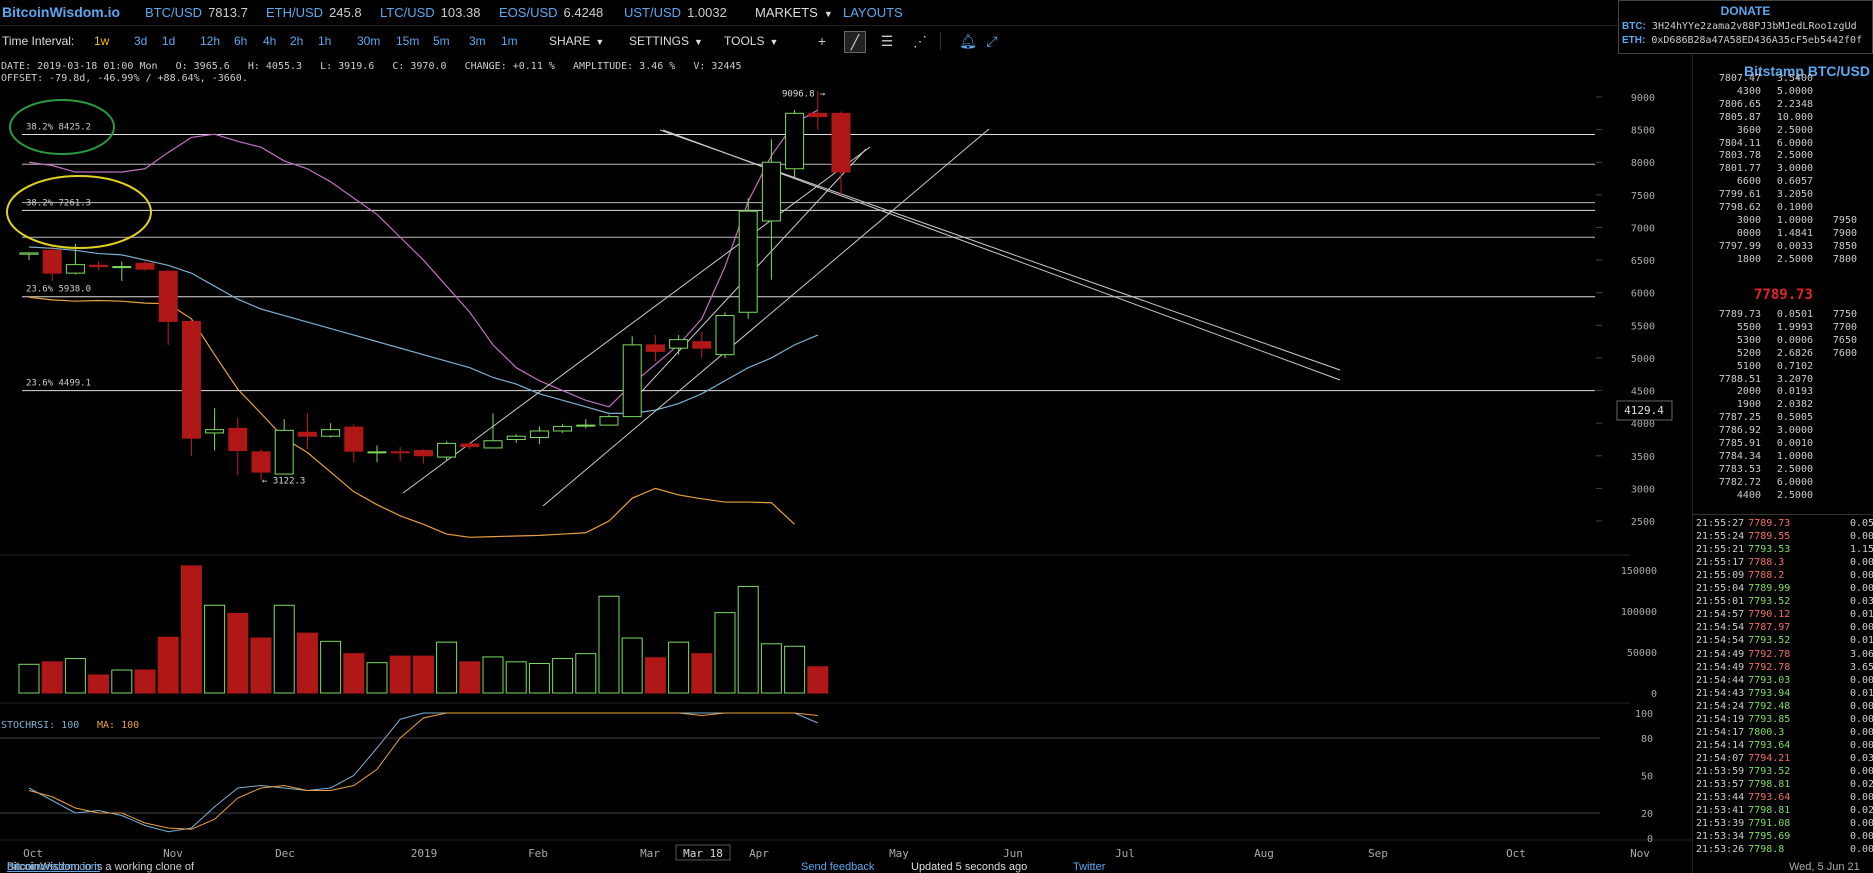 The image size is (1873, 873). I want to click on bell-icon: 🔔︎, so click(968, 41).